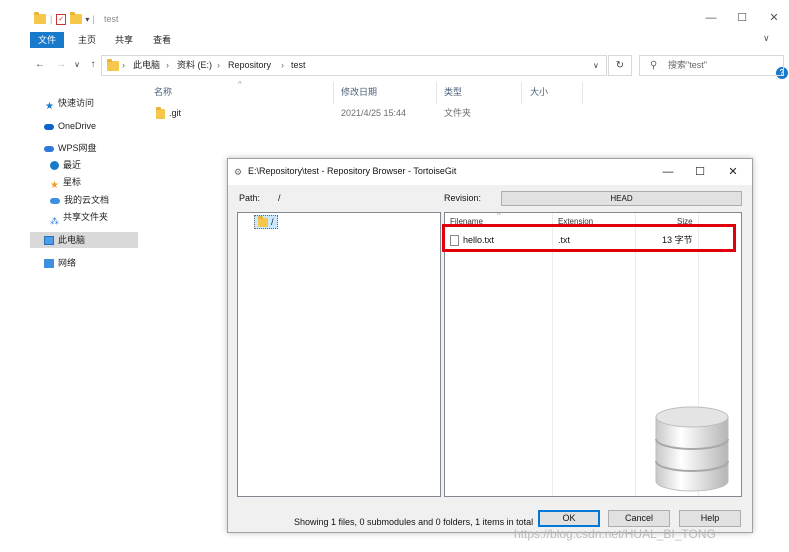  I want to click on new-folder-icon, so click(76, 18).